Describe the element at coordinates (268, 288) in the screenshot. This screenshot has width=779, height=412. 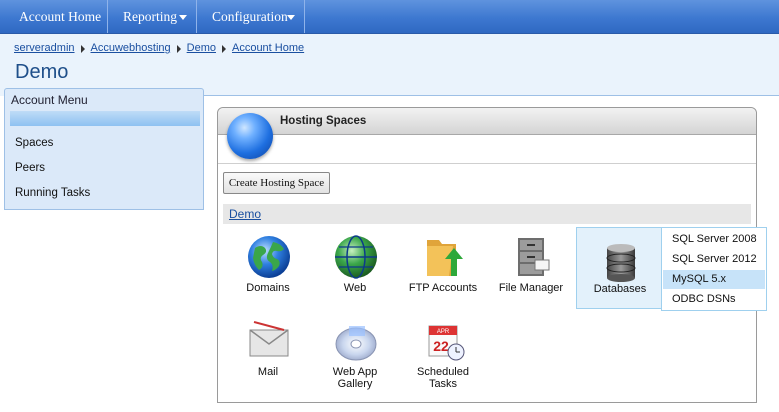
I see `tile-label: Domains` at that location.